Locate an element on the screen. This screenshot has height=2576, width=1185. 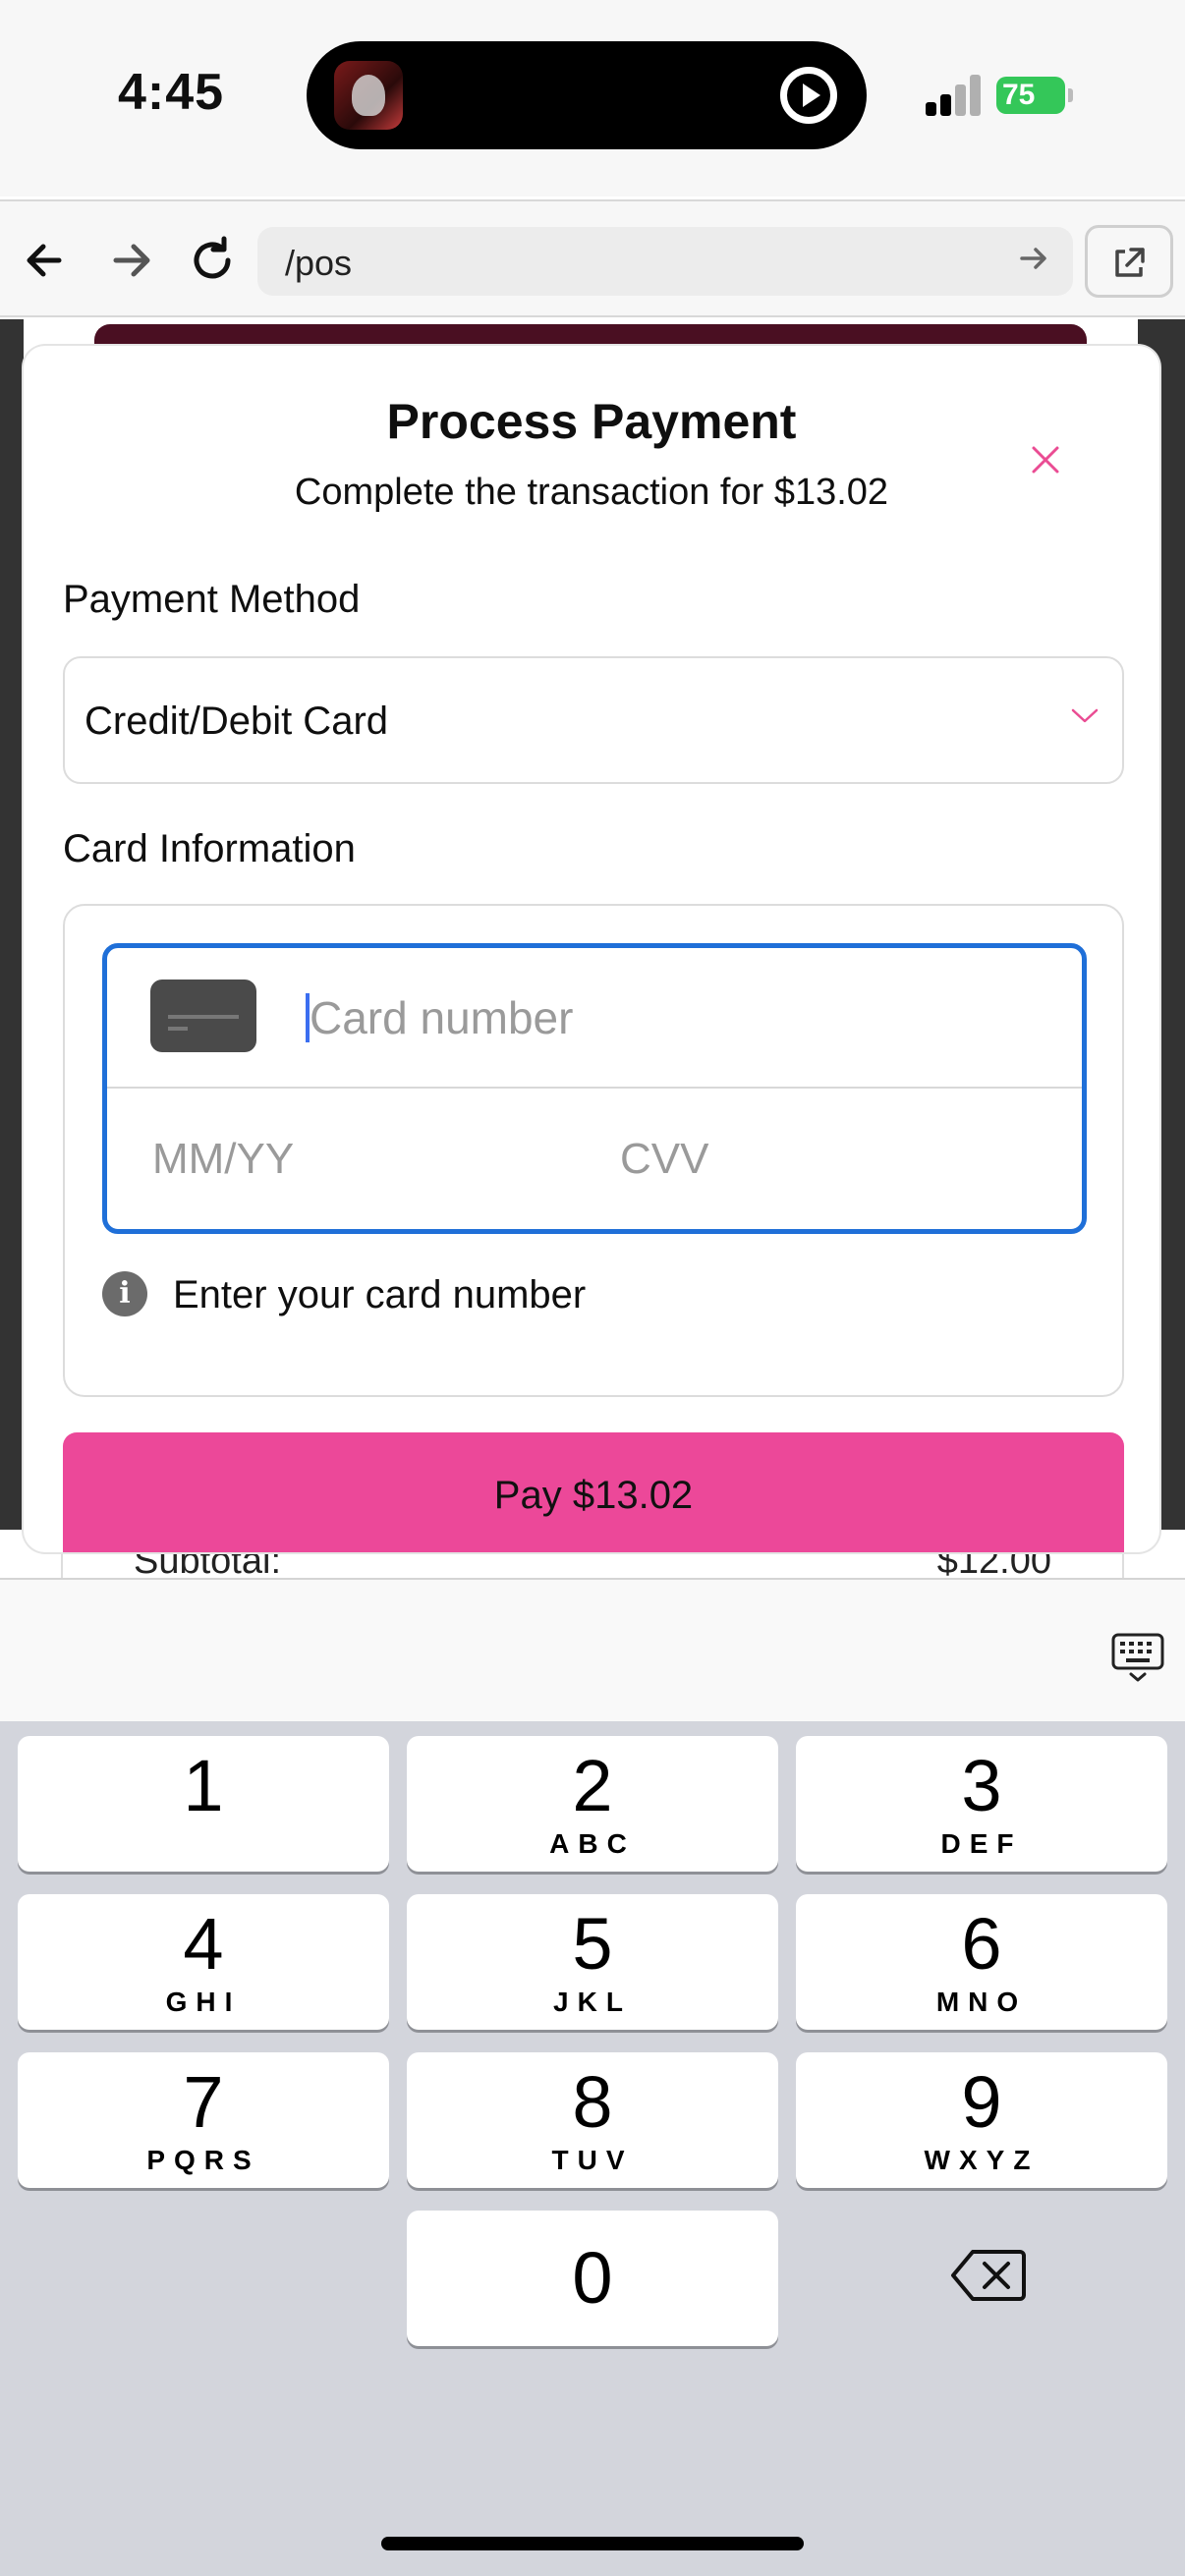
key-digit: 7 is located at coordinates (204, 2102).